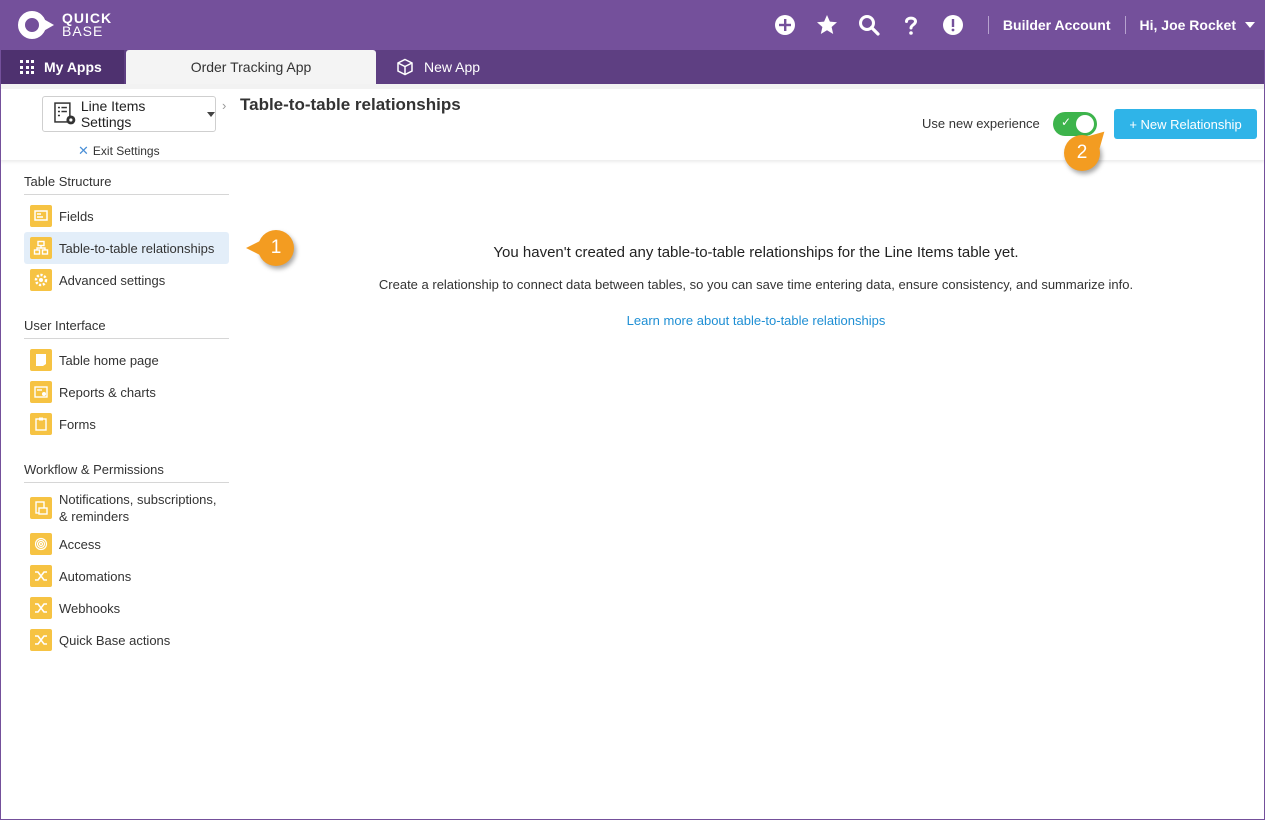 This screenshot has height=820, width=1265. I want to click on sidebar-section-title: Workflow & Permissions, so click(126, 472).